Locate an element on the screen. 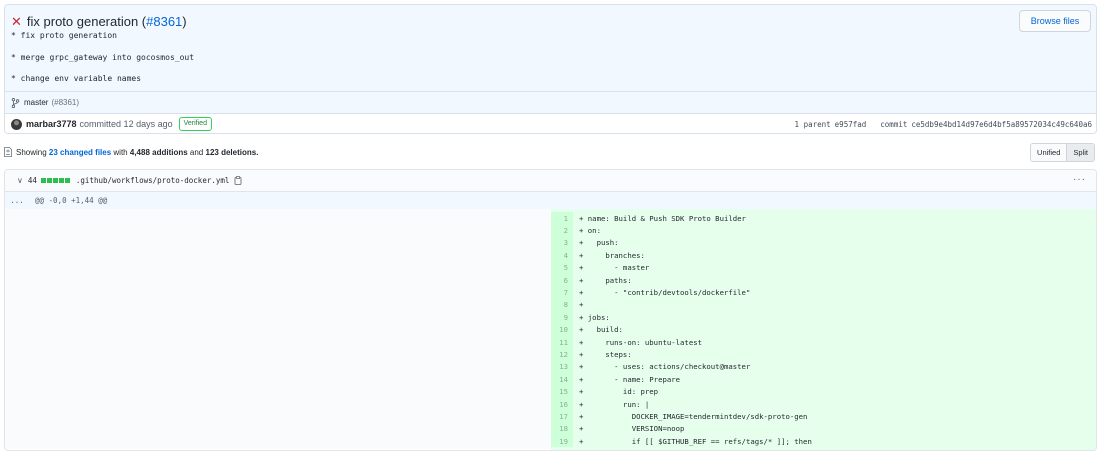 This screenshot has height=451, width=1100. line-code: + push: is located at coordinates (599, 243).